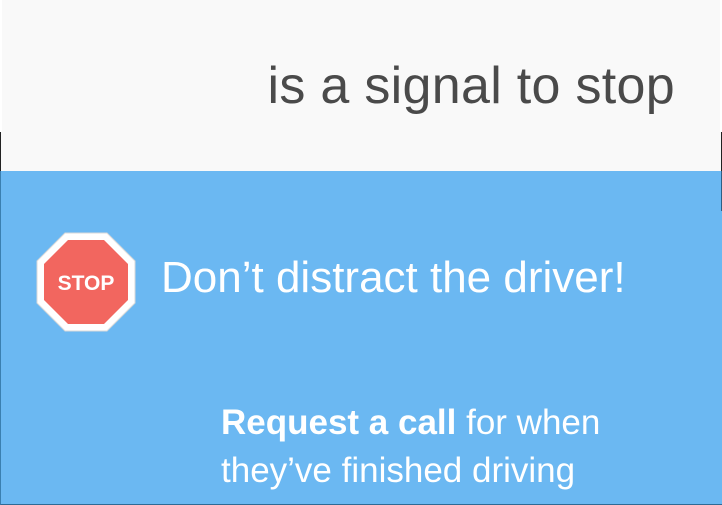 This screenshot has height=505, width=722. What do you see at coordinates (338, 422) in the screenshot?
I see `request-call-link: Request a call` at bounding box center [338, 422].